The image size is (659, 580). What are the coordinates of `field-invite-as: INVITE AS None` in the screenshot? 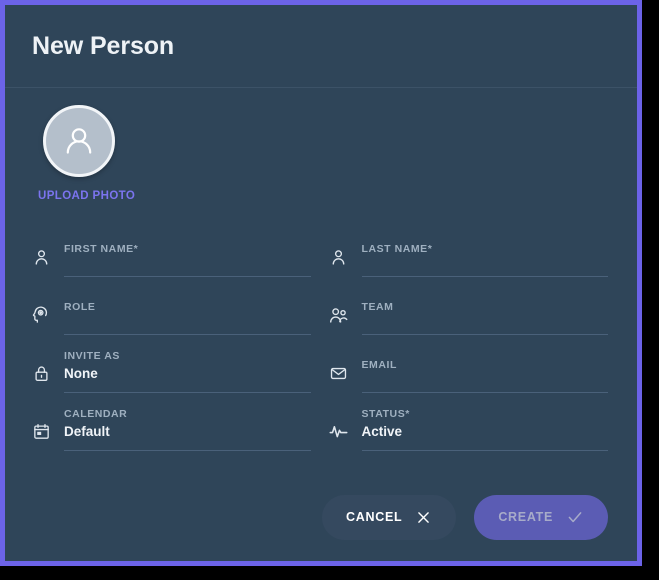 It's located at (170, 365).